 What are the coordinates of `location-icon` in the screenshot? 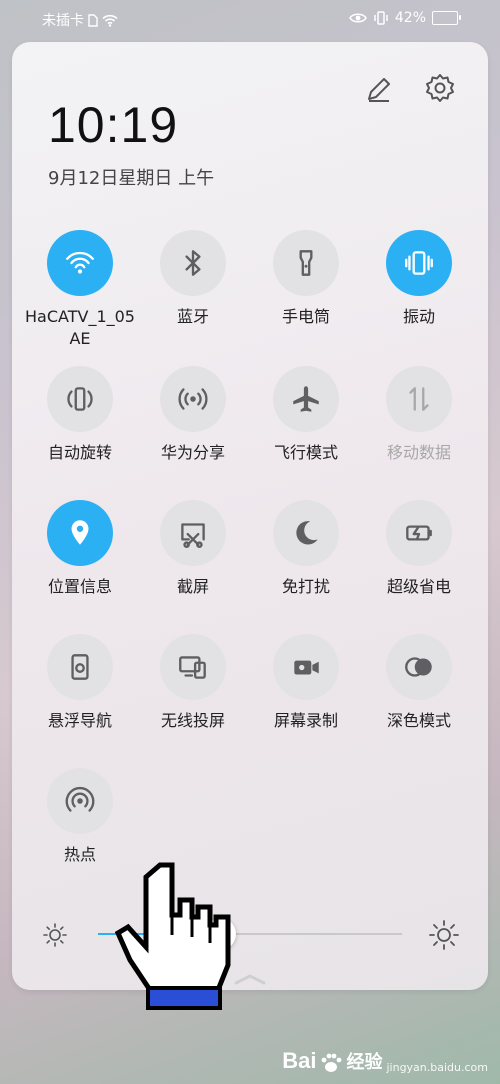 It's located at (80, 532).